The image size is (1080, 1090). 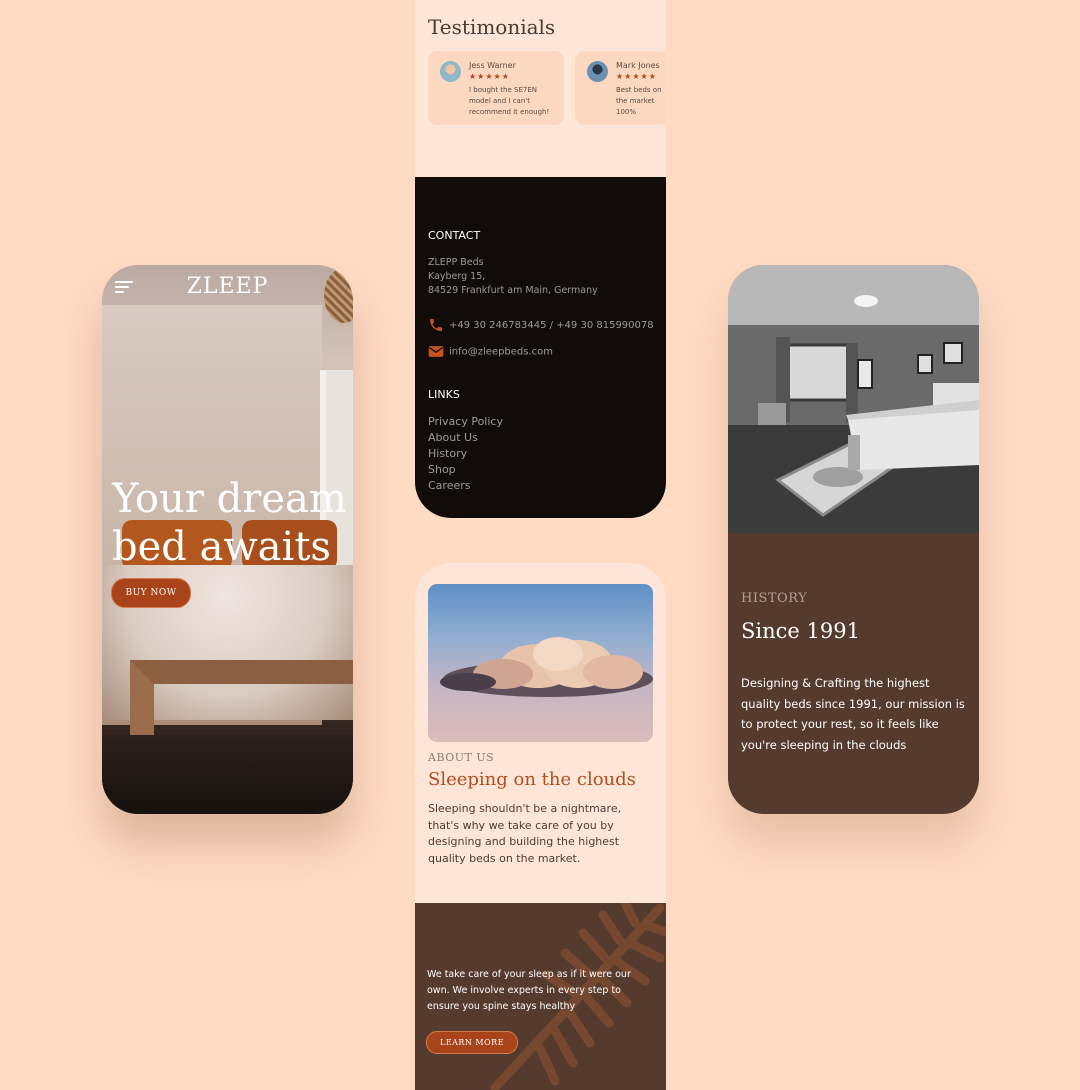 What do you see at coordinates (639, 101) in the screenshot?
I see `testimonial-text: Best beds on the market 100%` at bounding box center [639, 101].